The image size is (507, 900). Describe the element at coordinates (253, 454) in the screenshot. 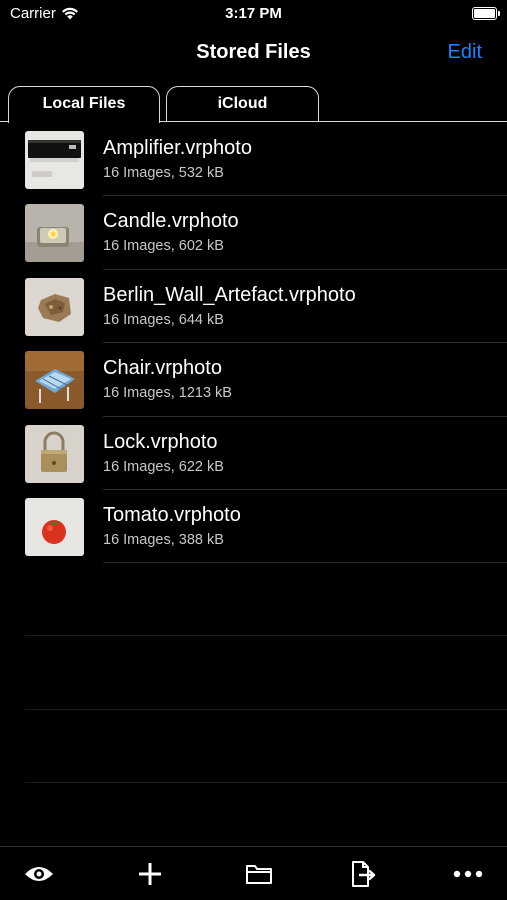

I see `list-item: Lock.vrphoto 16 Images, 622 kB` at that location.